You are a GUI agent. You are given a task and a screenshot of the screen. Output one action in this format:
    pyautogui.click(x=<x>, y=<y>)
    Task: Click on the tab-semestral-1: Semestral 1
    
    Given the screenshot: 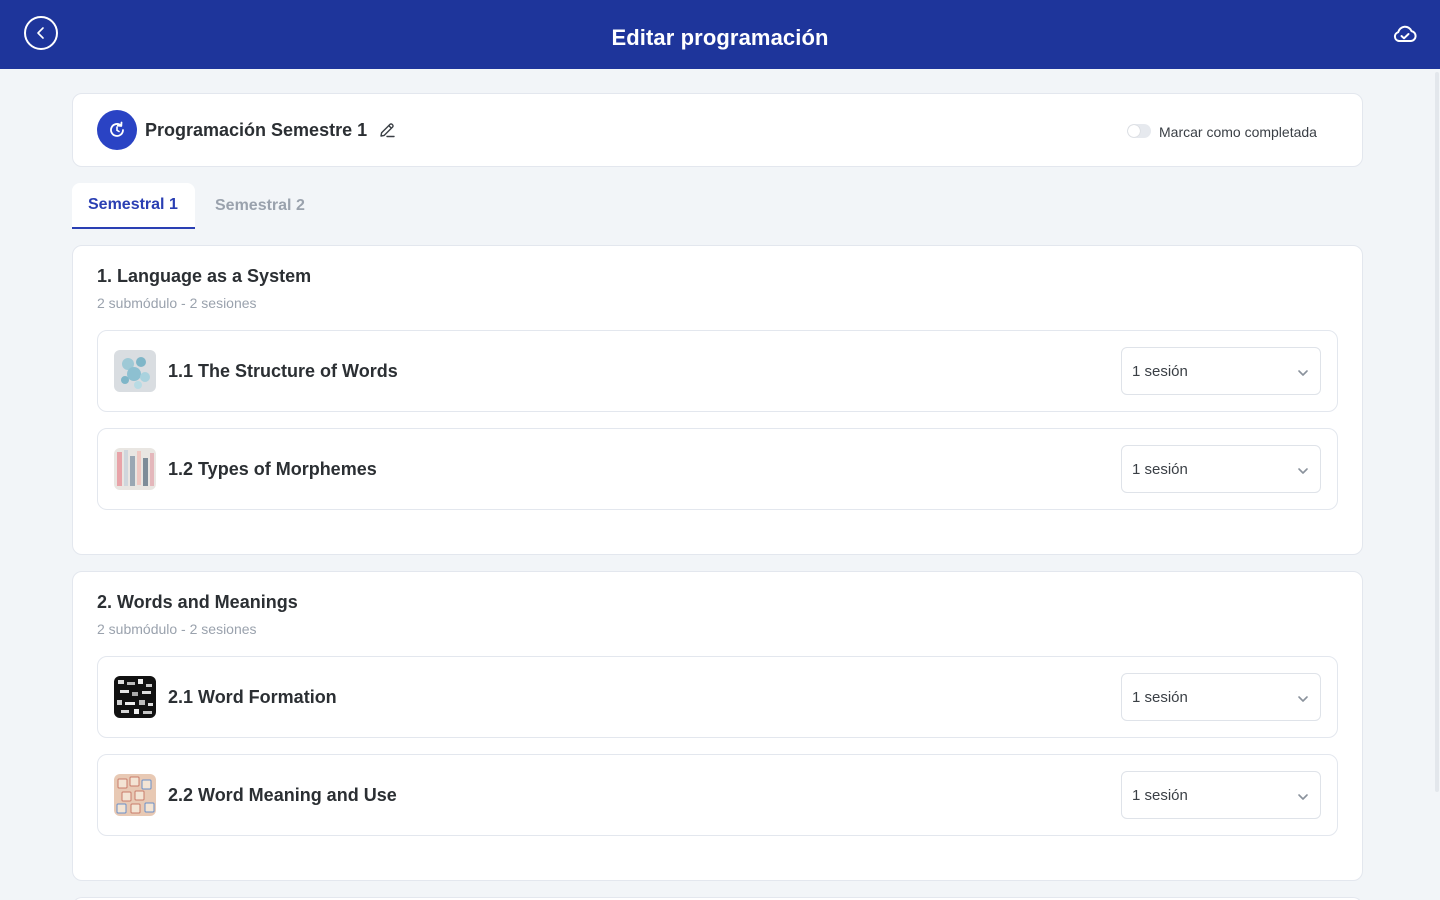 What is the action you would take?
    pyautogui.click(x=133, y=206)
    